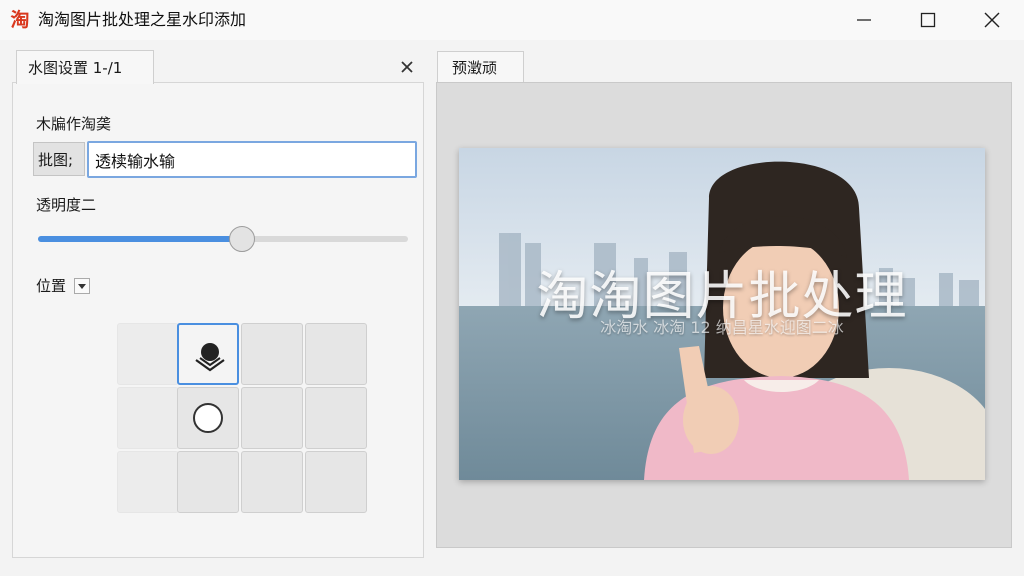 The image size is (1024, 576). I want to click on maximize-button, so click(928, 20).